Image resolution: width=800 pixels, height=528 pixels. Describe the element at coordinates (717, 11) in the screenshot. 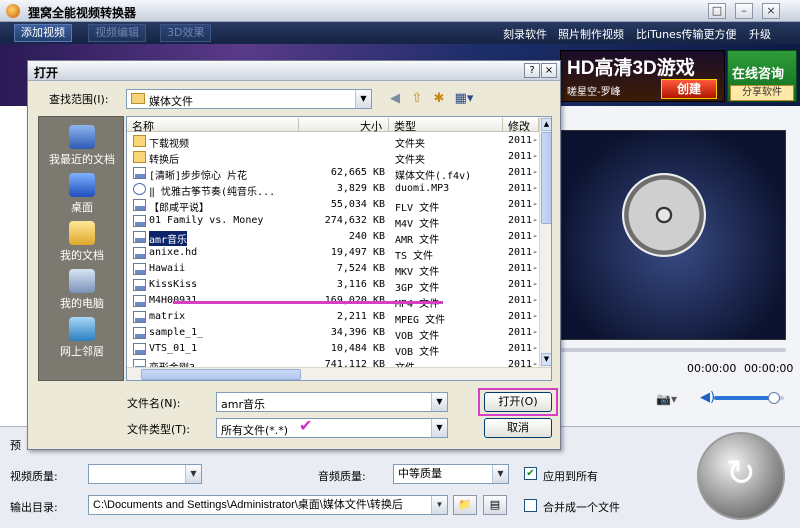

I see `restore-button: □` at that location.